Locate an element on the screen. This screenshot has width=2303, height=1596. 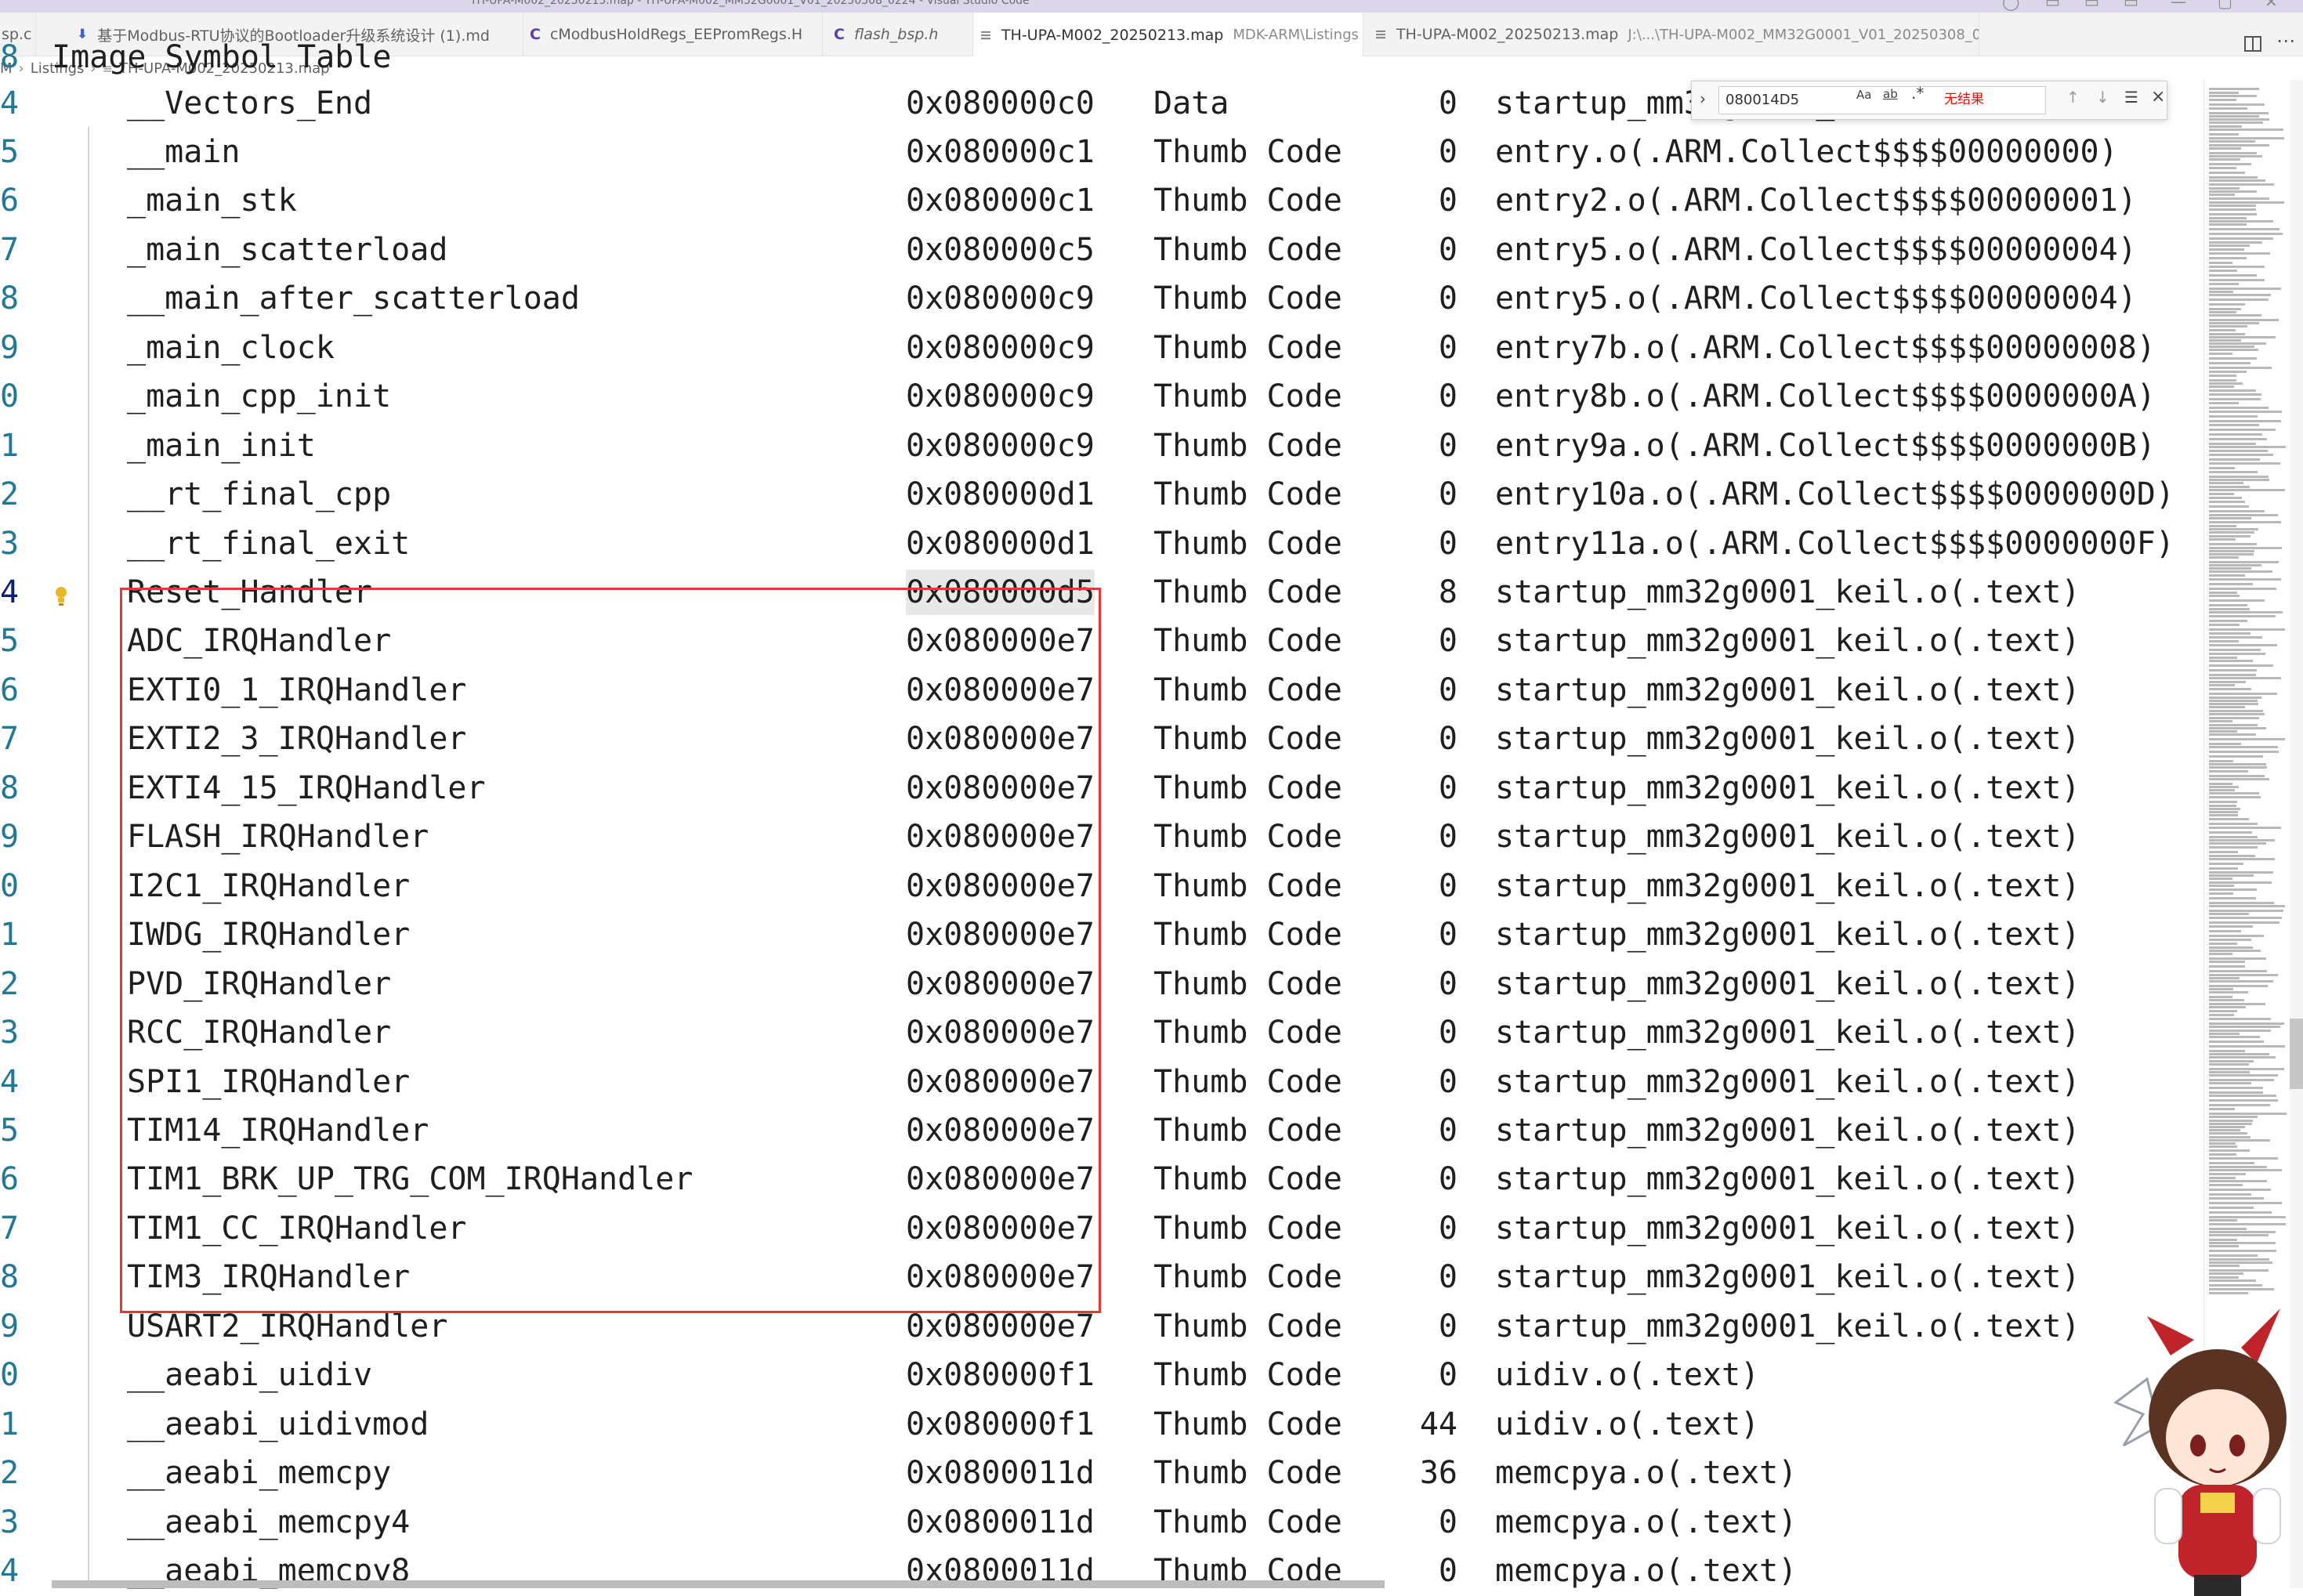
split-editor-icon is located at coordinates (2252, 44).